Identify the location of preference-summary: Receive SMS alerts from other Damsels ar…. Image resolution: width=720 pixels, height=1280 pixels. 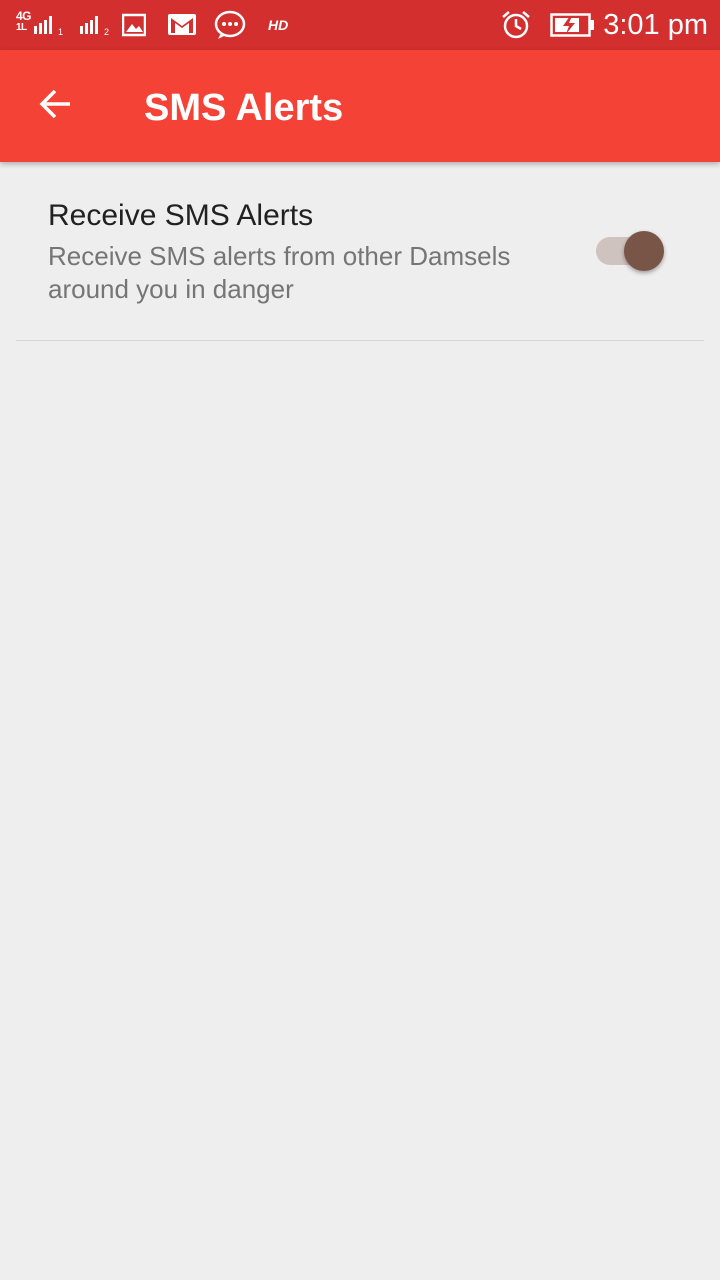
(279, 272).